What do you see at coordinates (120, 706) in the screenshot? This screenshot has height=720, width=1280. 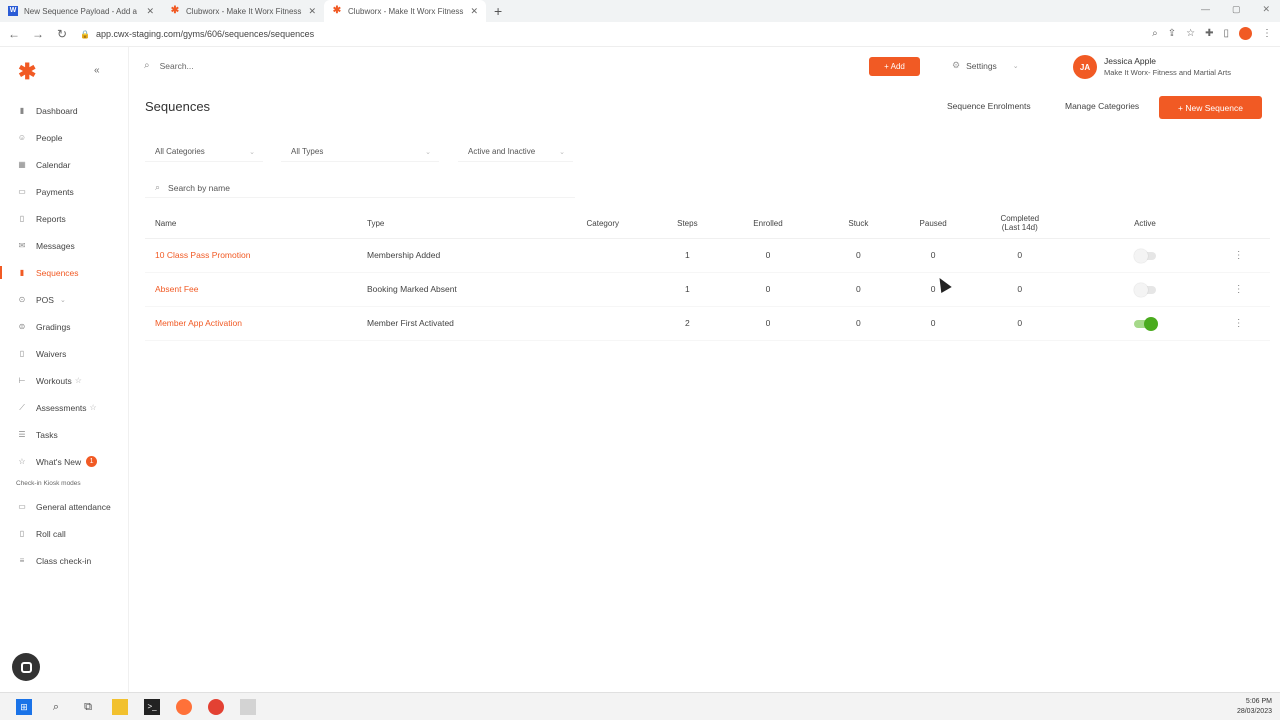 I see `file-explorer-icon` at bounding box center [120, 706].